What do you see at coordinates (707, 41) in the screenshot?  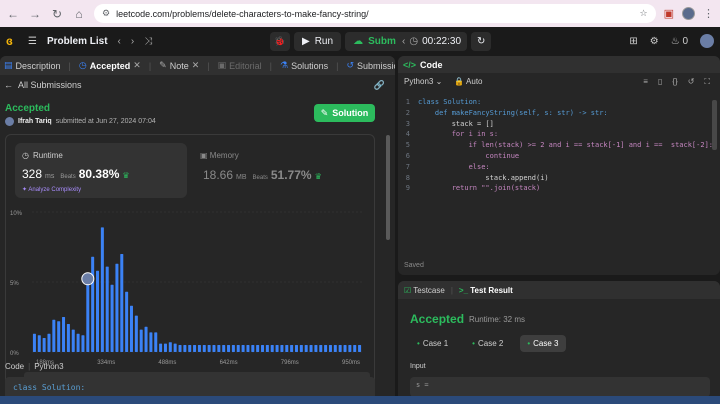 I see `user-avatar` at bounding box center [707, 41].